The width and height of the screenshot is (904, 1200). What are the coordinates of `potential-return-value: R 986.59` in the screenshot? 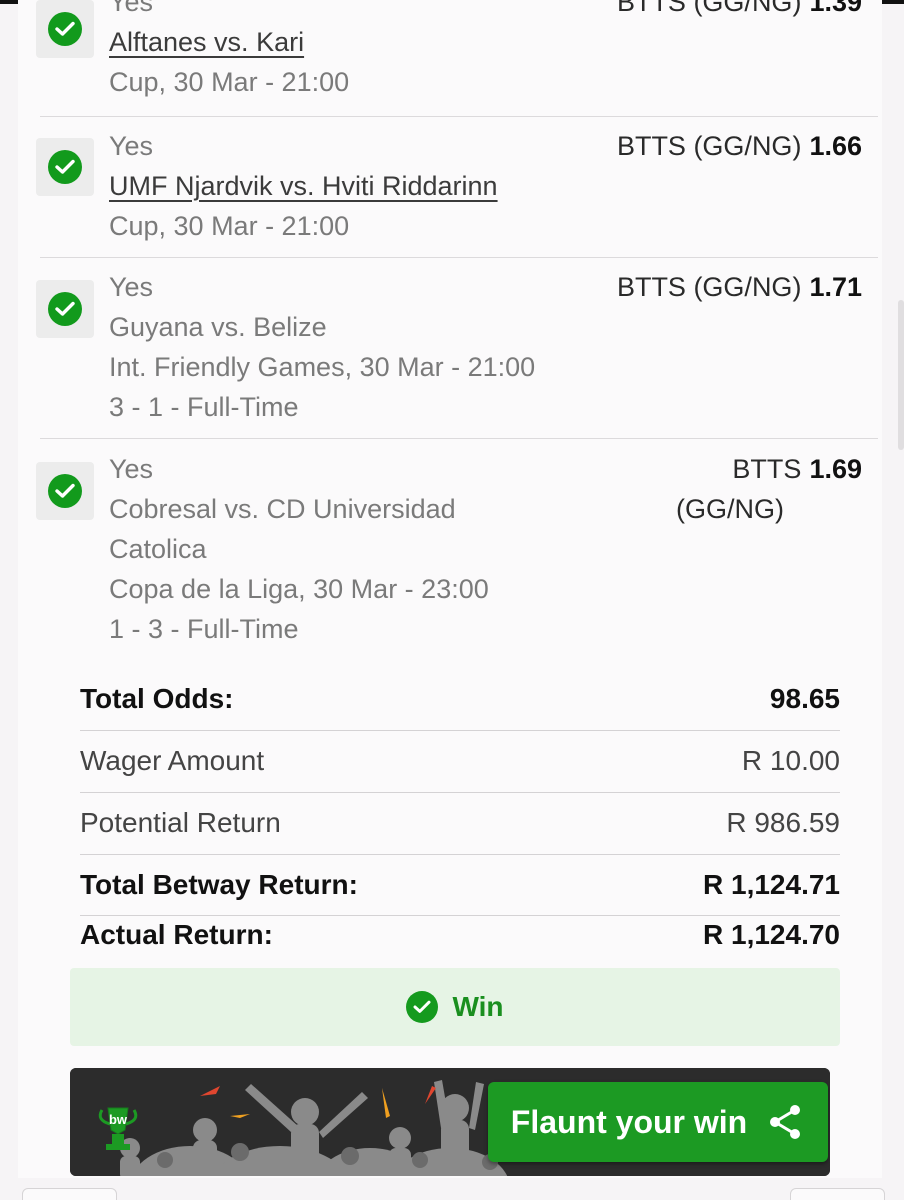 It's located at (783, 822).